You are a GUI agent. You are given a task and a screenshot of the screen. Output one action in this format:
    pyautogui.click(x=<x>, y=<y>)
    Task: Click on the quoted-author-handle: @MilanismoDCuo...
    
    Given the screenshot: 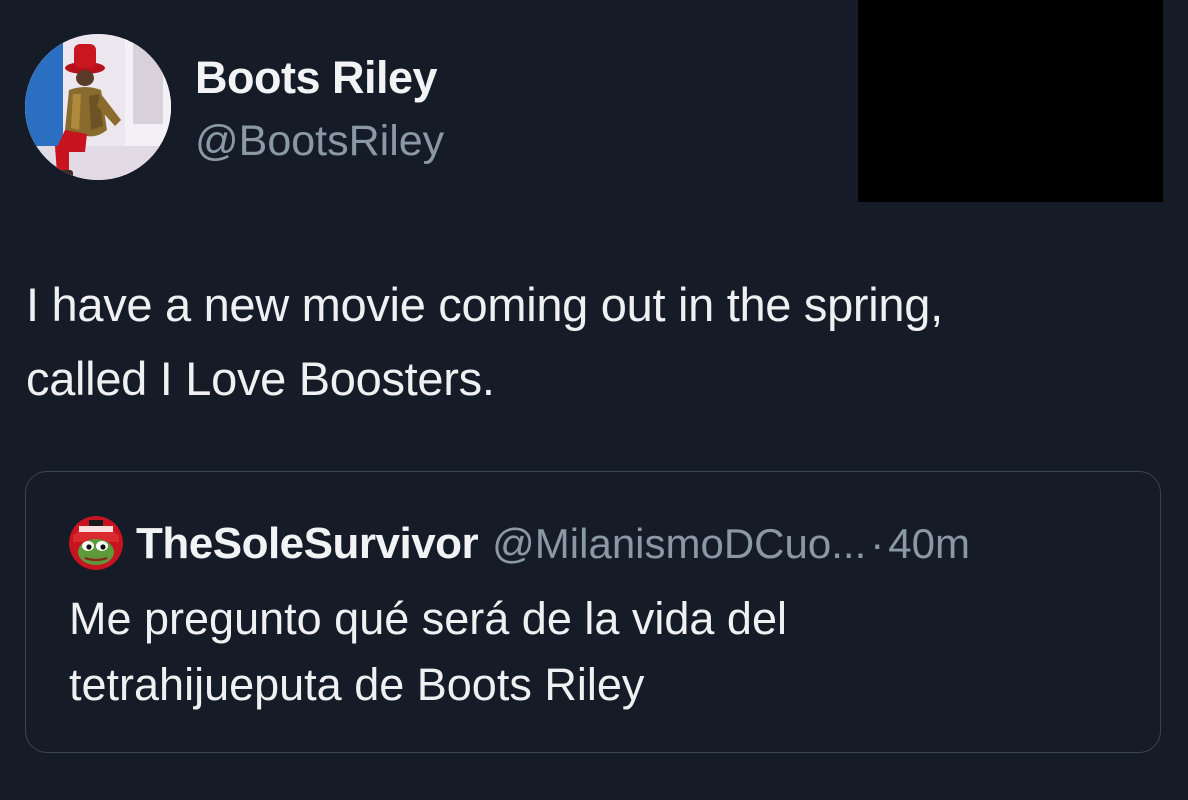 What is the action you would take?
    pyautogui.click(x=679, y=544)
    